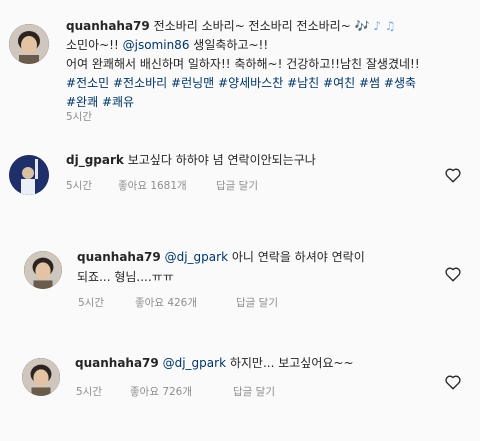  I want to click on comment-3-likes: 좋아요 726개, so click(161, 391).